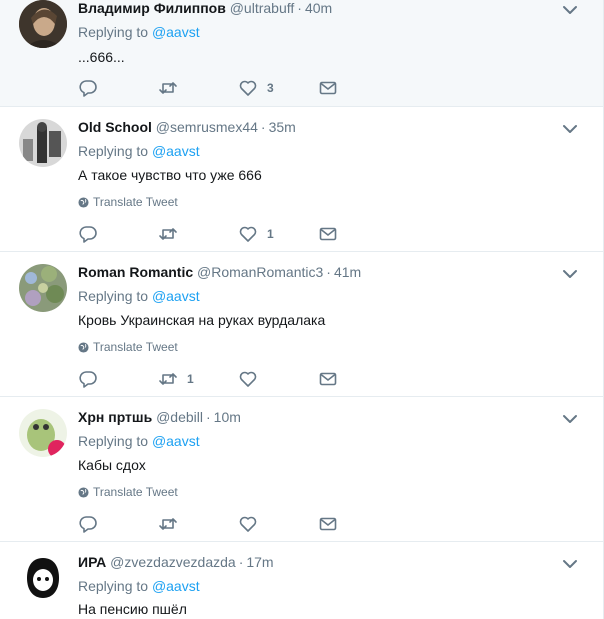 This screenshot has height=619, width=604. I want to click on retweet-count: 1, so click(190, 379).